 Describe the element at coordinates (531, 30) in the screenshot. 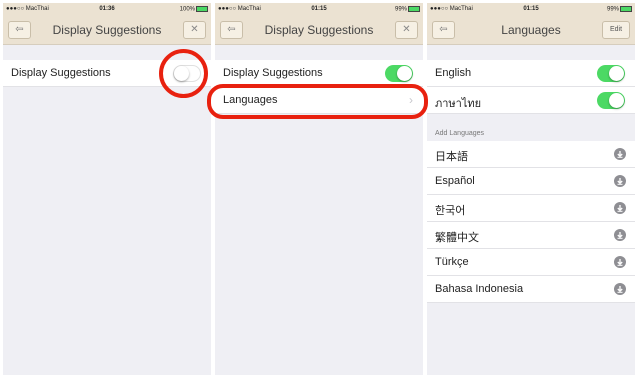

I see `nav-bar: ⇦ Languages Edit` at that location.